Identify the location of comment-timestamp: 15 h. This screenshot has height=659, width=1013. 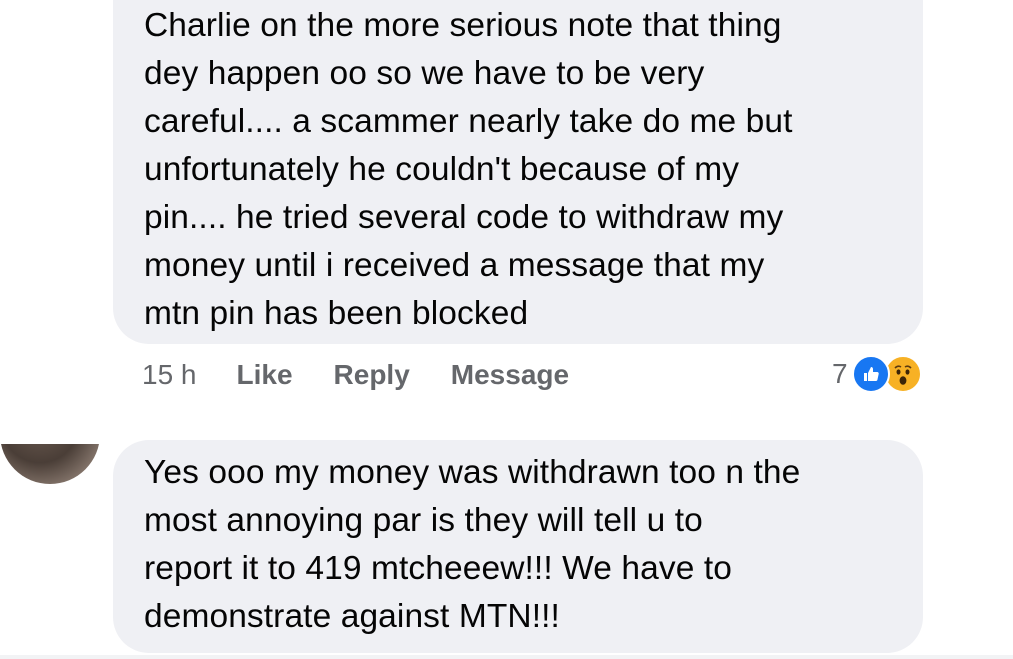
(169, 375).